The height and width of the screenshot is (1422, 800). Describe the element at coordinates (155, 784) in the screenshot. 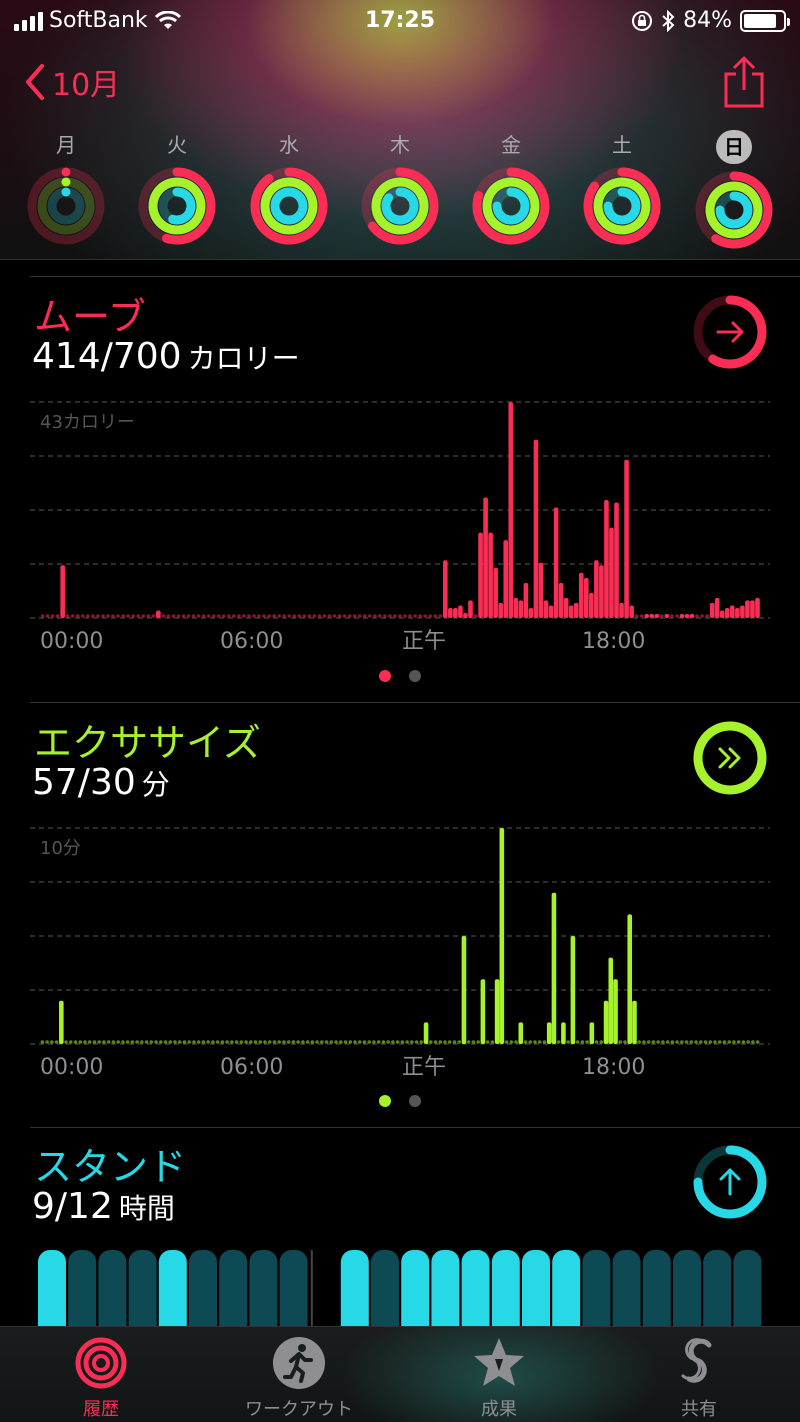

I see `exercise-unit: 分` at that location.